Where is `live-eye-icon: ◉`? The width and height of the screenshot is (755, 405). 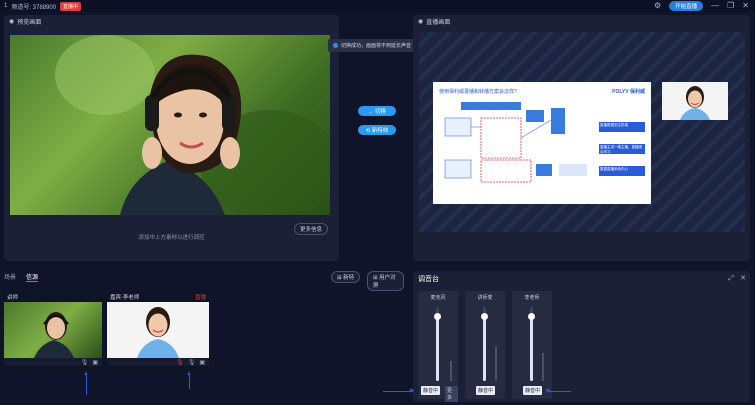
live-eye-icon: ◉ is located at coordinates (421, 21).